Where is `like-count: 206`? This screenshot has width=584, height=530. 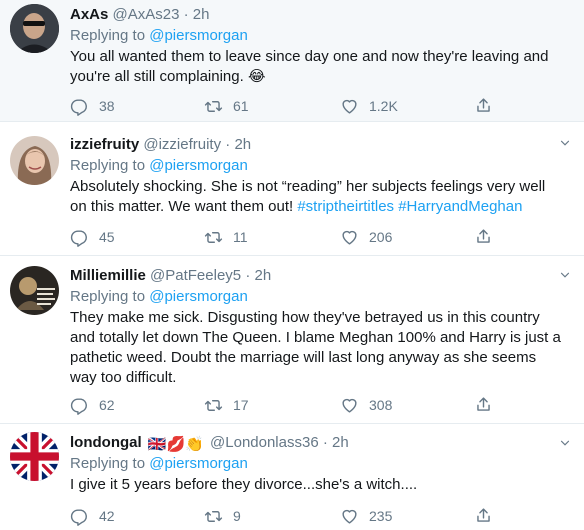
like-count: 206 is located at coordinates (381, 237).